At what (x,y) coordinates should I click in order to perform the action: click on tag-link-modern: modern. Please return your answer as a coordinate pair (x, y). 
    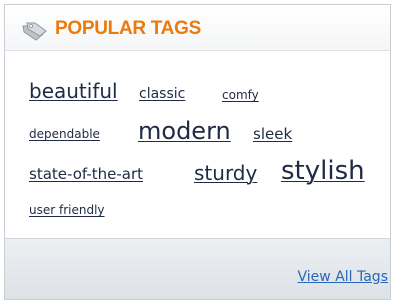
    Looking at the image, I should click on (184, 131).